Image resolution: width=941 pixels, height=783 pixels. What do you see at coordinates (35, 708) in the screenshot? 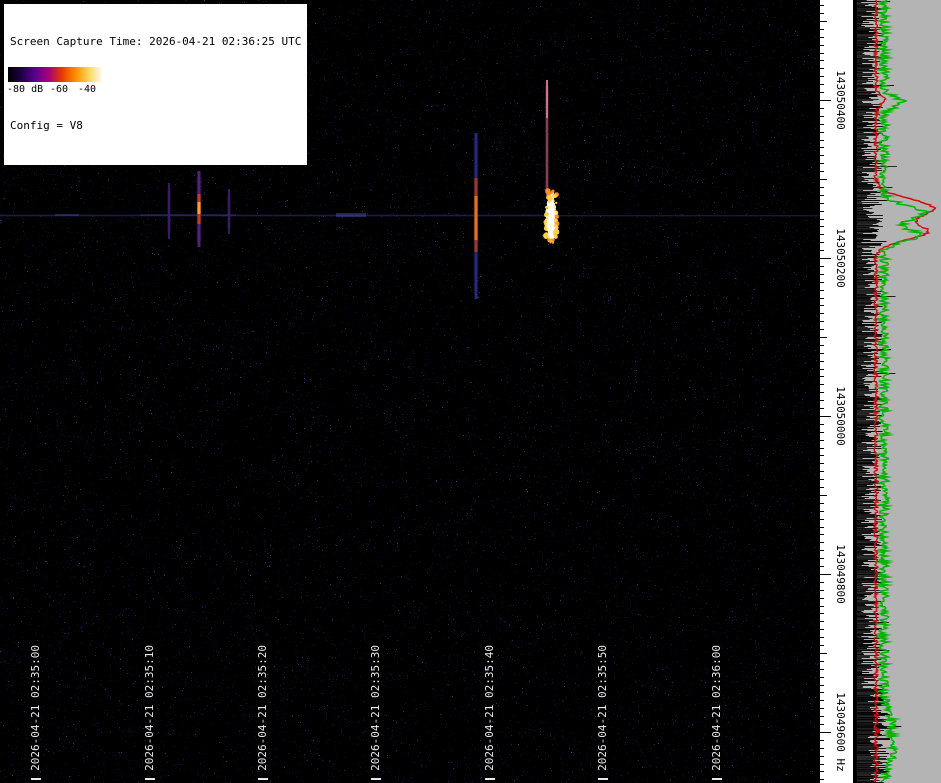
I see `time-axis-label: 2026-04-21 02:35:00` at bounding box center [35, 708].